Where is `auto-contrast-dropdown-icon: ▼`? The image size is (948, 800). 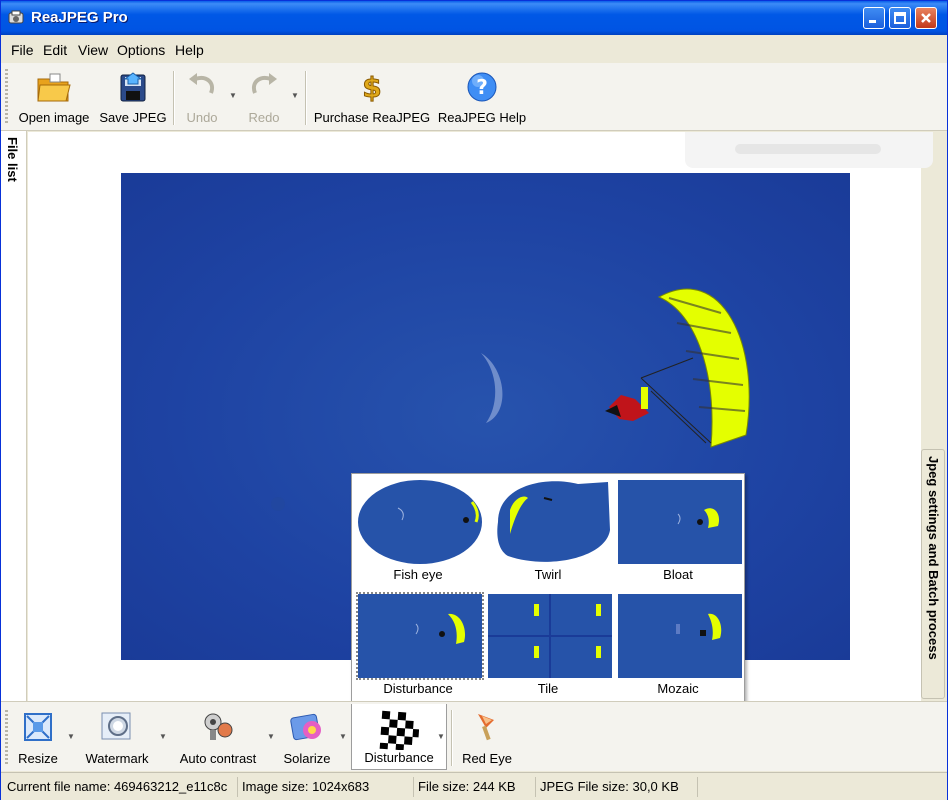 auto-contrast-dropdown-icon: ▼ is located at coordinates (271, 736).